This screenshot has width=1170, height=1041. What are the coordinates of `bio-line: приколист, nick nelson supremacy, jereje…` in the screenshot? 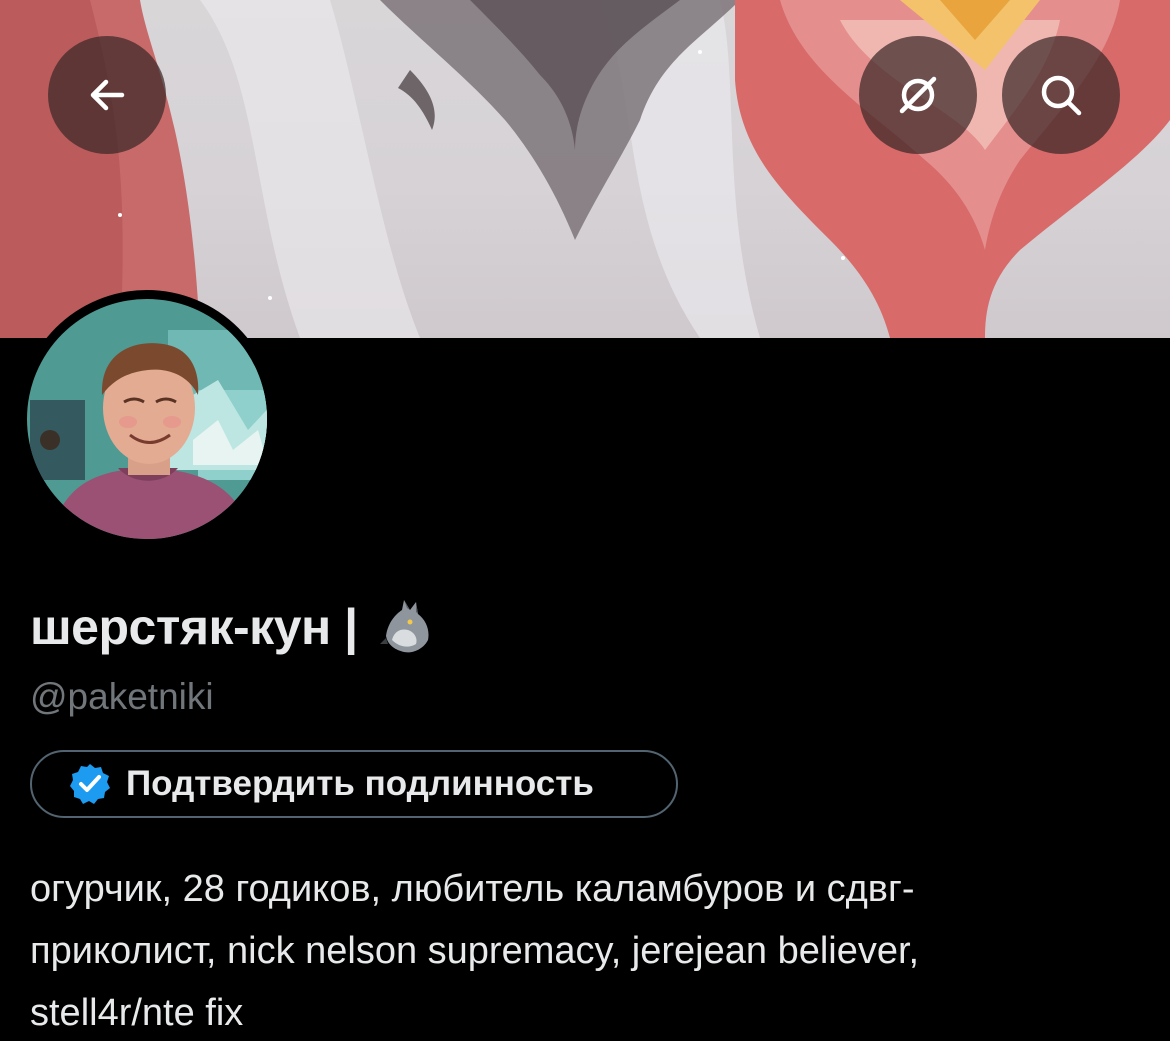 It's located at (475, 951).